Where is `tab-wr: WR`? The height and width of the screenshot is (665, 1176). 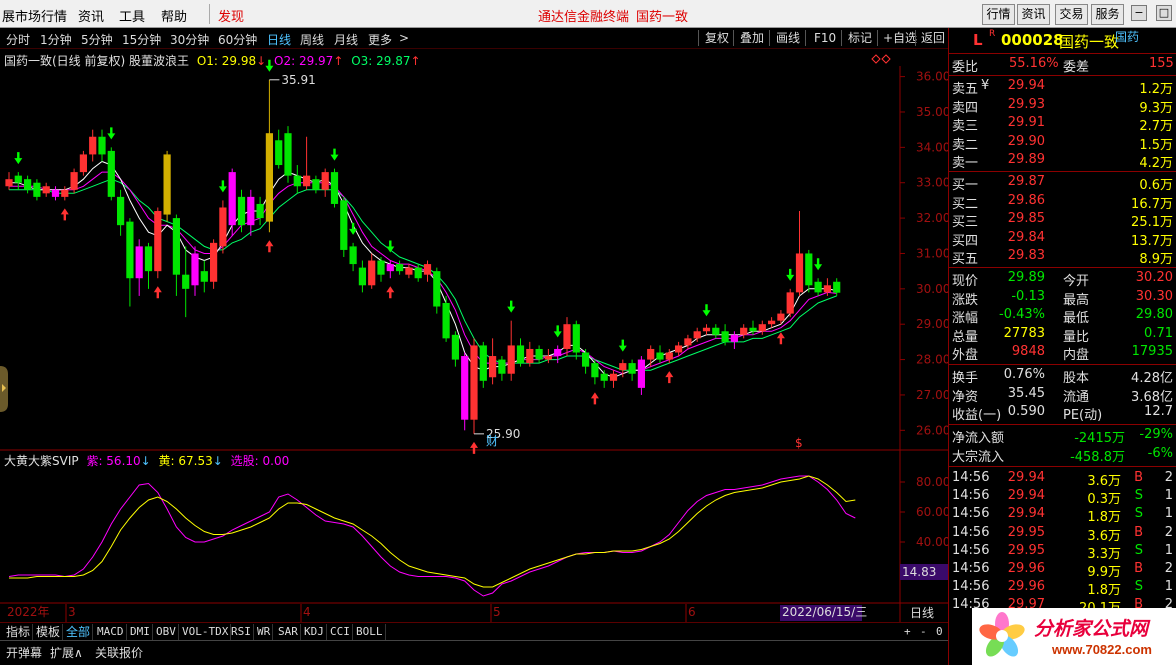
tab-wr: WR is located at coordinates (264, 632).